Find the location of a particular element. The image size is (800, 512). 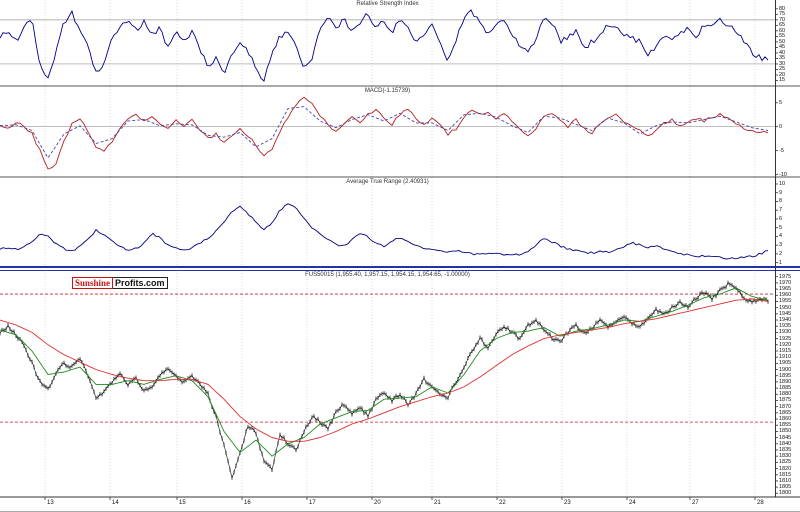

rsi-title-text: Relative Strength Index is located at coordinates (387, 4).